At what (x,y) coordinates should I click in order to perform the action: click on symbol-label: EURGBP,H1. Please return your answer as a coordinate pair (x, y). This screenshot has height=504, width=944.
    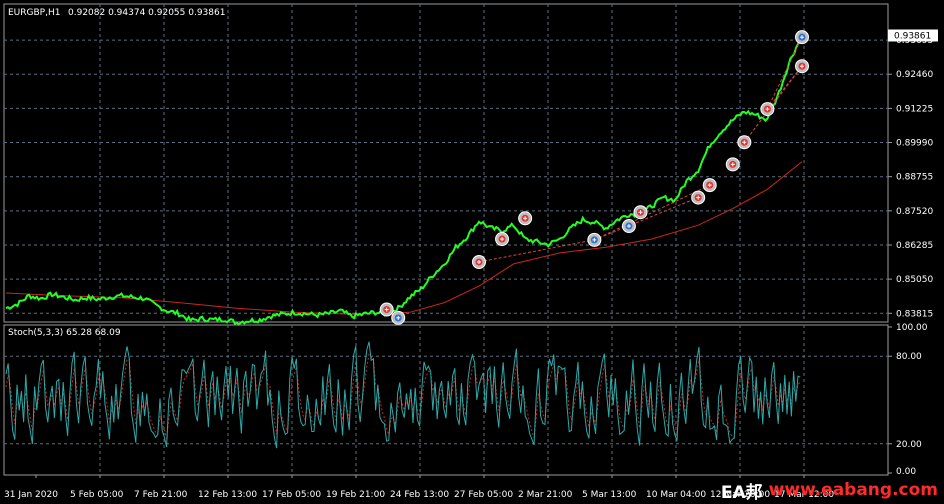
    Looking at the image, I should click on (34, 13).